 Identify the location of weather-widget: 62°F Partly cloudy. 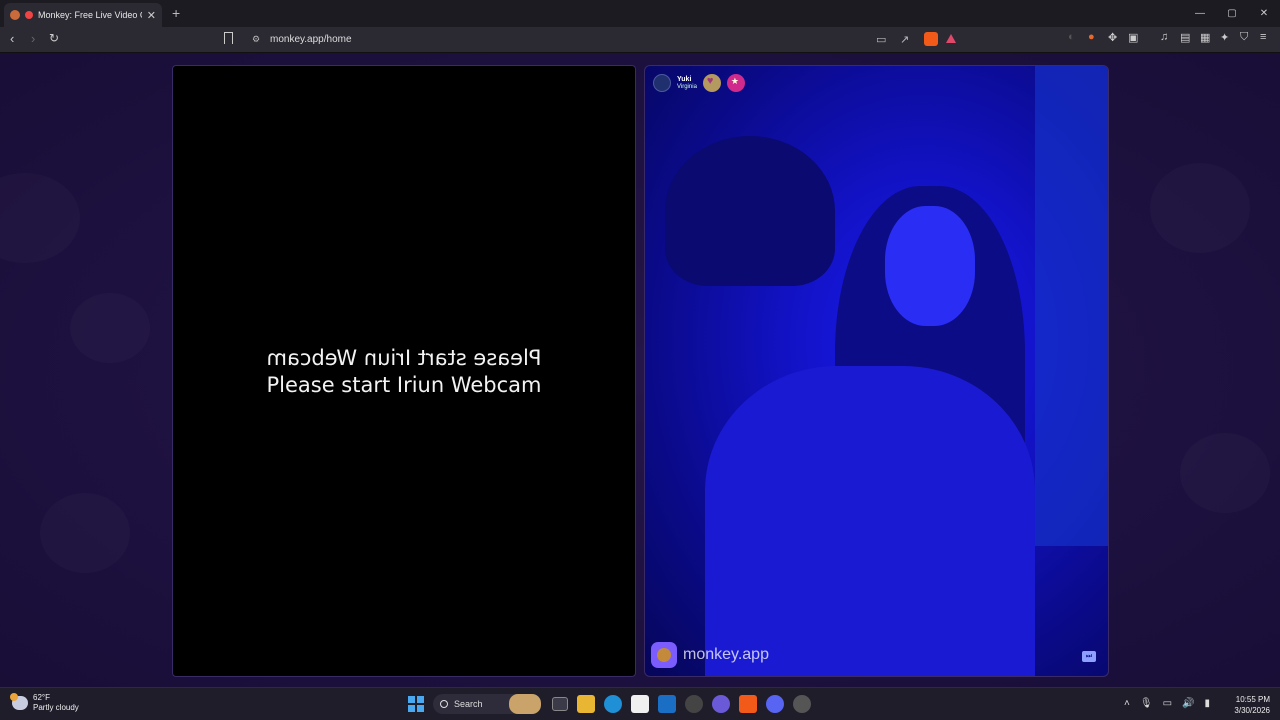
(44, 703).